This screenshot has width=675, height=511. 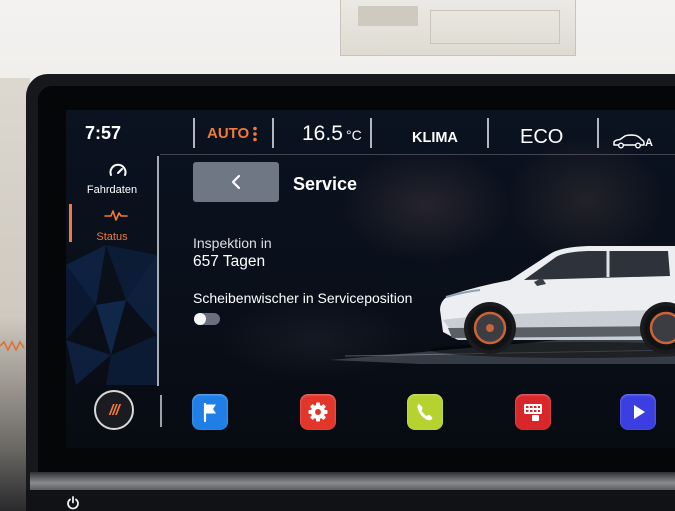 I want to click on bezel-edge, so click(x=352, y=481).